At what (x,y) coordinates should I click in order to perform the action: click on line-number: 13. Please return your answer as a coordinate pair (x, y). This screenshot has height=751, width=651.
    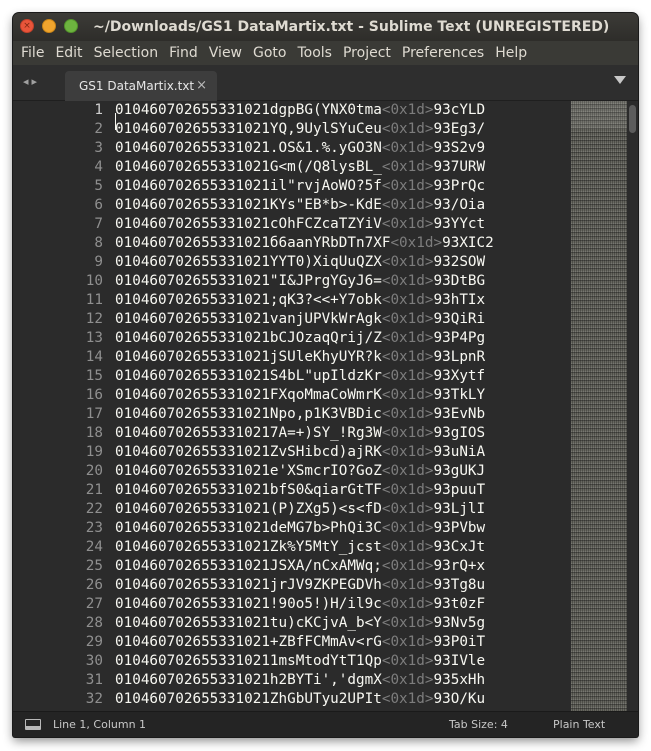
    Looking at the image, I should click on (94, 338).